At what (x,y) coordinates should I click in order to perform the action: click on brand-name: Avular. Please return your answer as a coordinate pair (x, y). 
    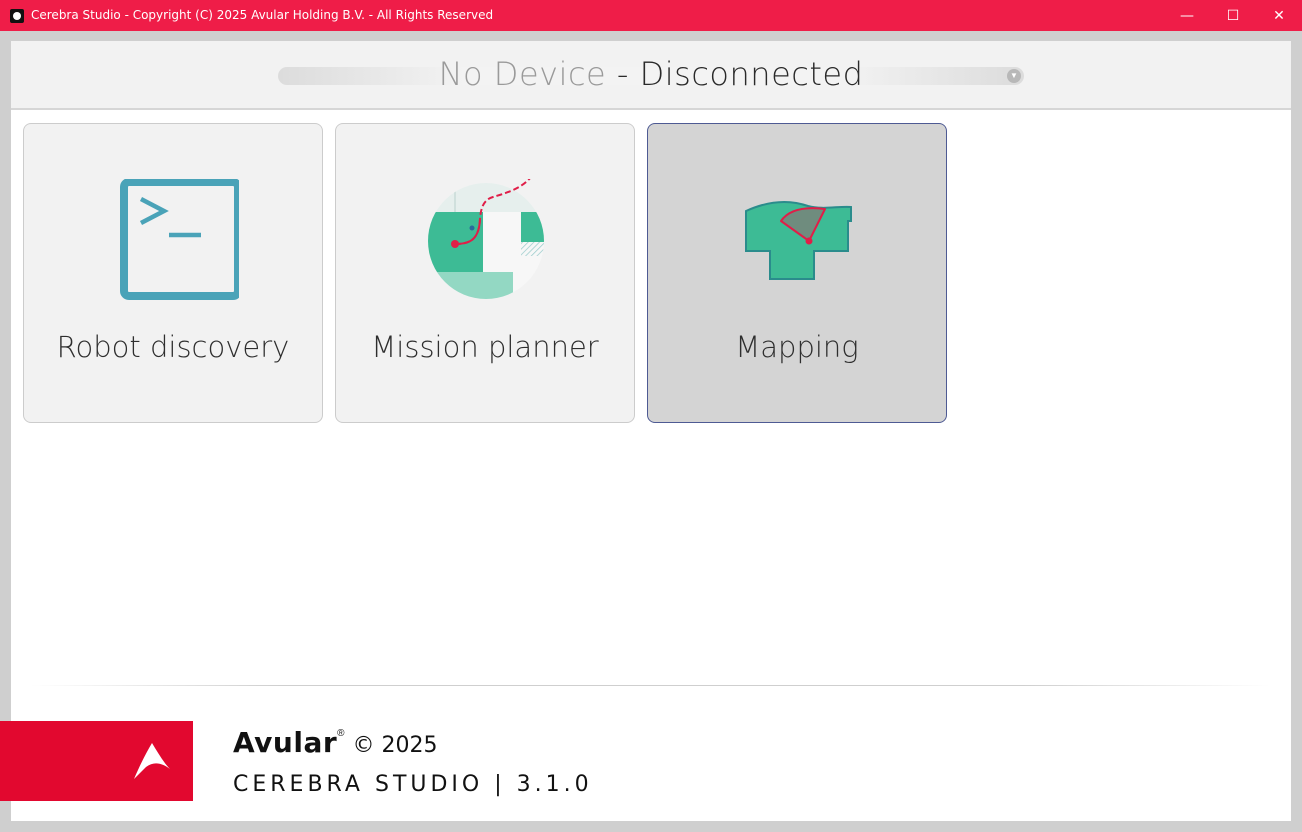
    Looking at the image, I should click on (285, 742).